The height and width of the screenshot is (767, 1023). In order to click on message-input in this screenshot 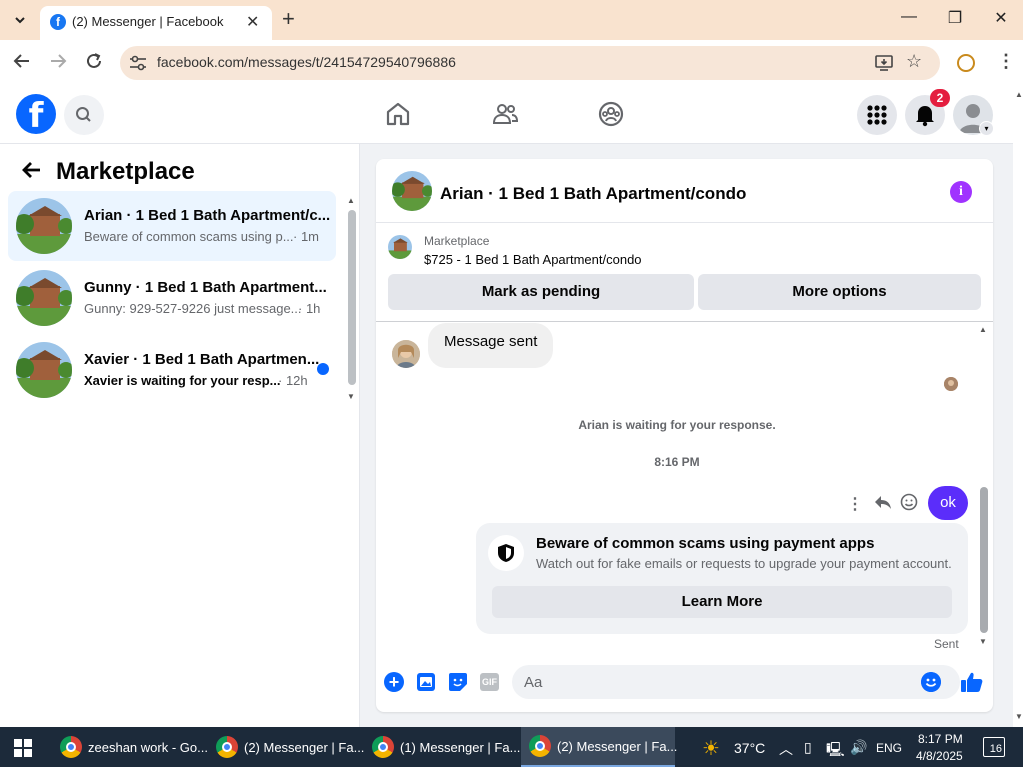, I will do `click(736, 682)`.